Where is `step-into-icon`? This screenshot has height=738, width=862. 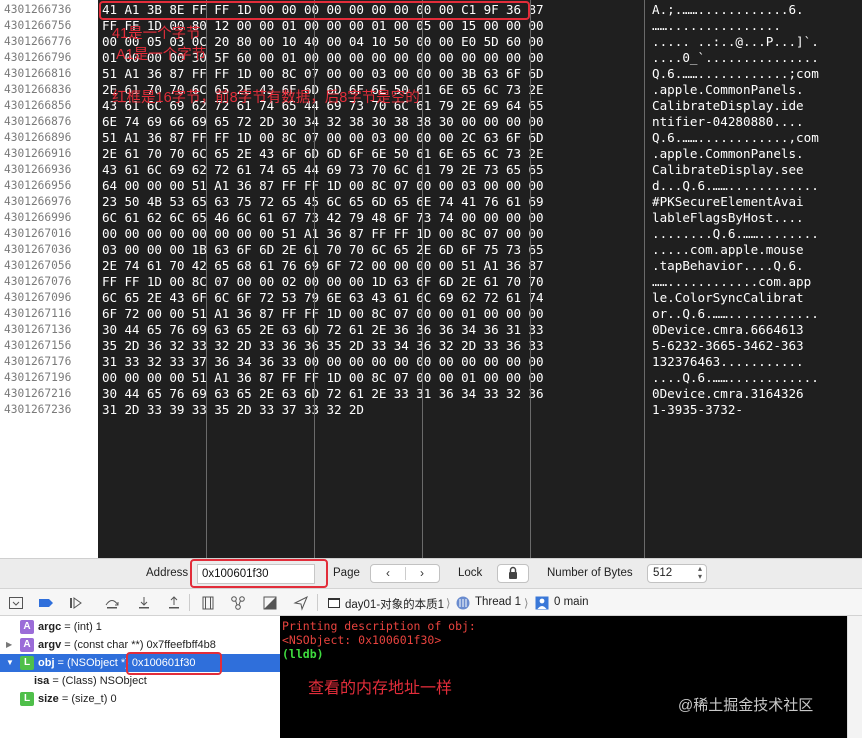 step-into-icon is located at coordinates (144, 603).